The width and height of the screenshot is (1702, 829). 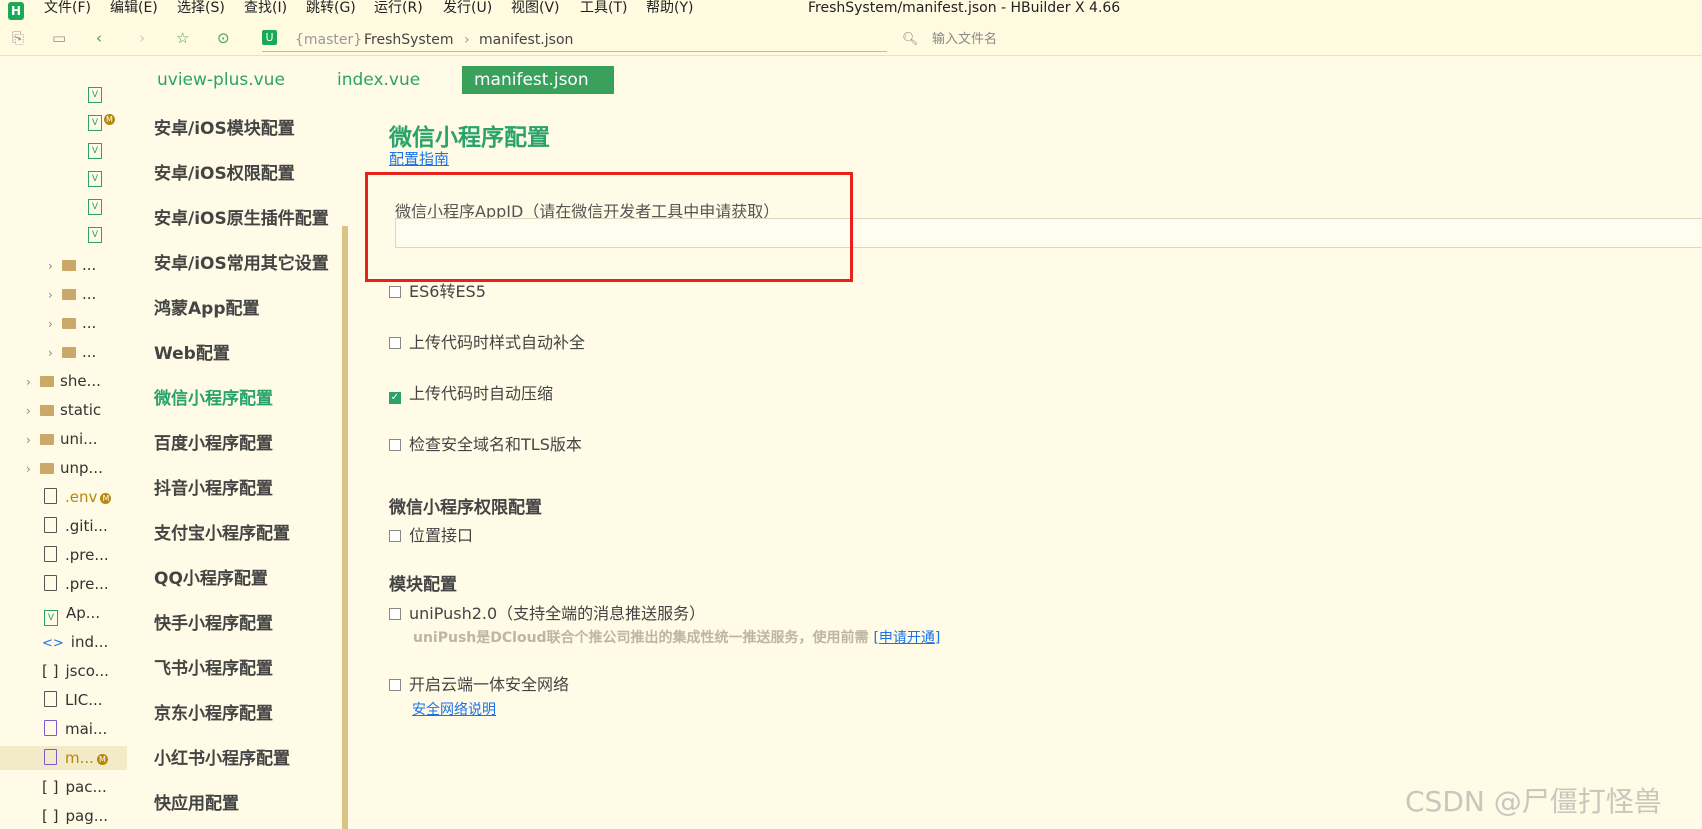 I want to click on nav-item-xiaohongshu-mp: 小红书小程序配置, so click(x=222, y=759).